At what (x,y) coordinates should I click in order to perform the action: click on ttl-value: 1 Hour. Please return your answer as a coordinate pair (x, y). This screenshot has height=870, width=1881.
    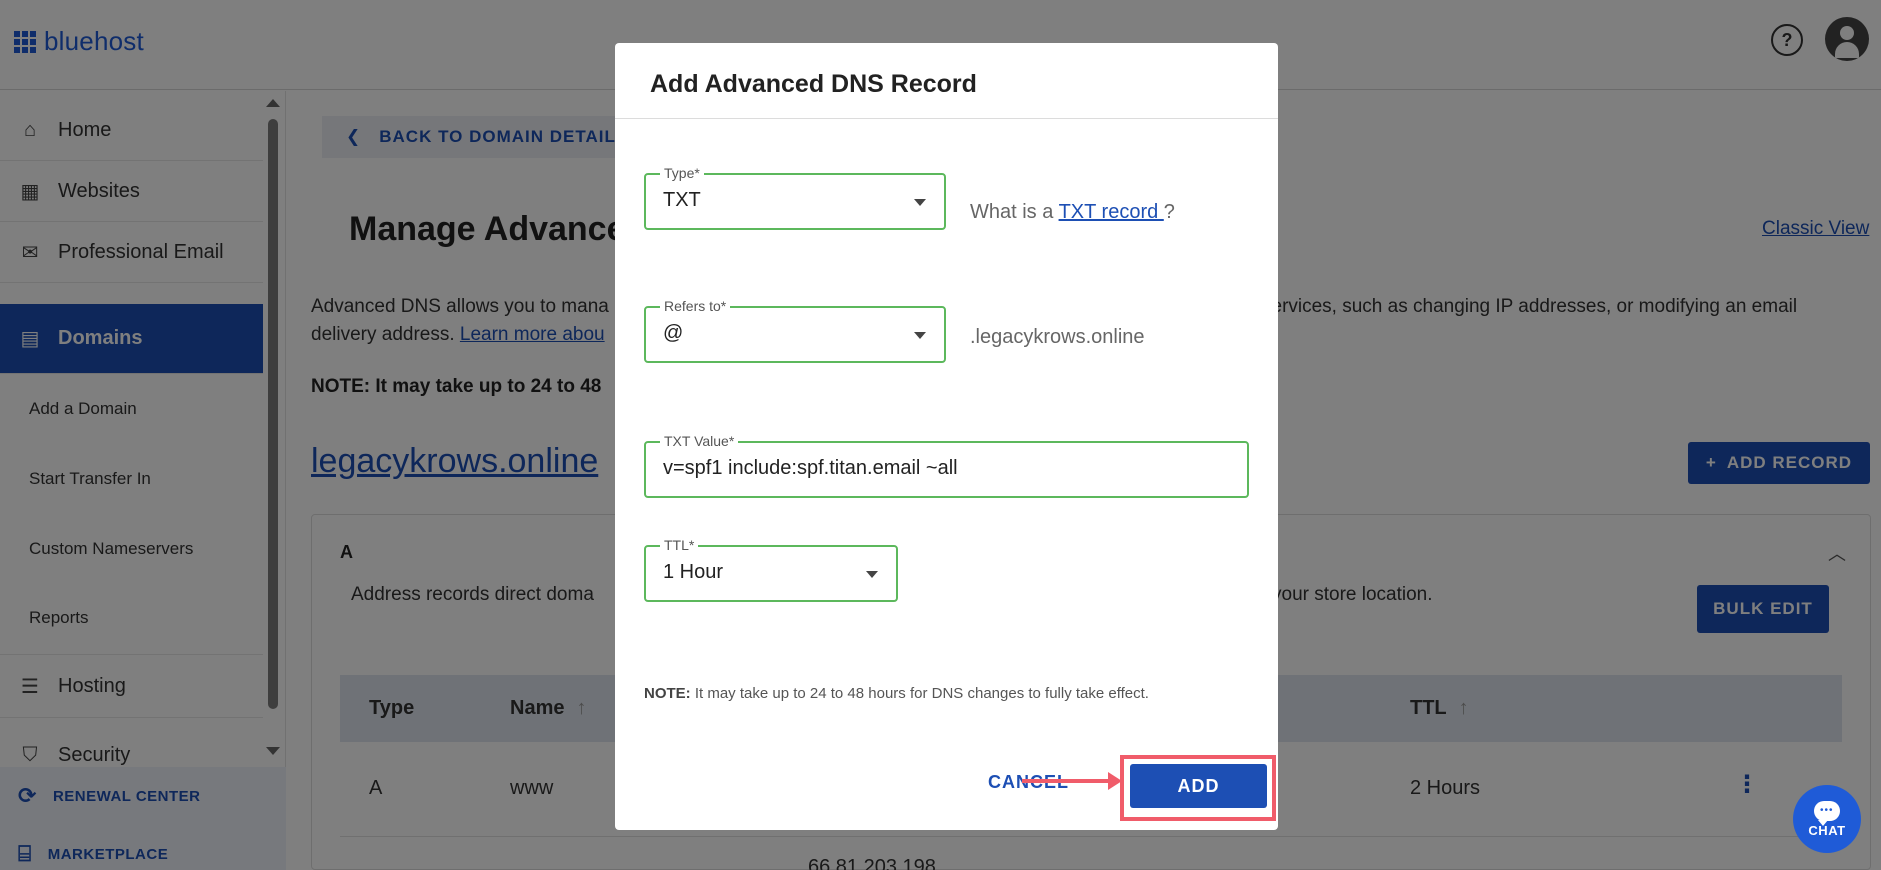
    Looking at the image, I should click on (693, 572).